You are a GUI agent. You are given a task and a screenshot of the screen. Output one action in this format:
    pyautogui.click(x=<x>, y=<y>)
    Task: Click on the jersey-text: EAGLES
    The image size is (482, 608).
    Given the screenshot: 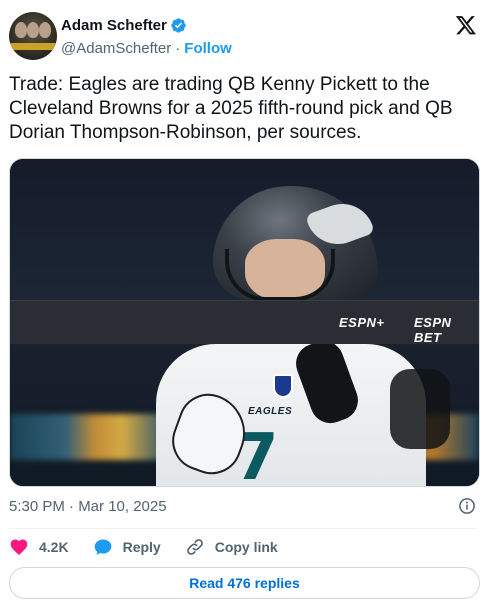 What is the action you would take?
    pyautogui.click(x=270, y=411)
    